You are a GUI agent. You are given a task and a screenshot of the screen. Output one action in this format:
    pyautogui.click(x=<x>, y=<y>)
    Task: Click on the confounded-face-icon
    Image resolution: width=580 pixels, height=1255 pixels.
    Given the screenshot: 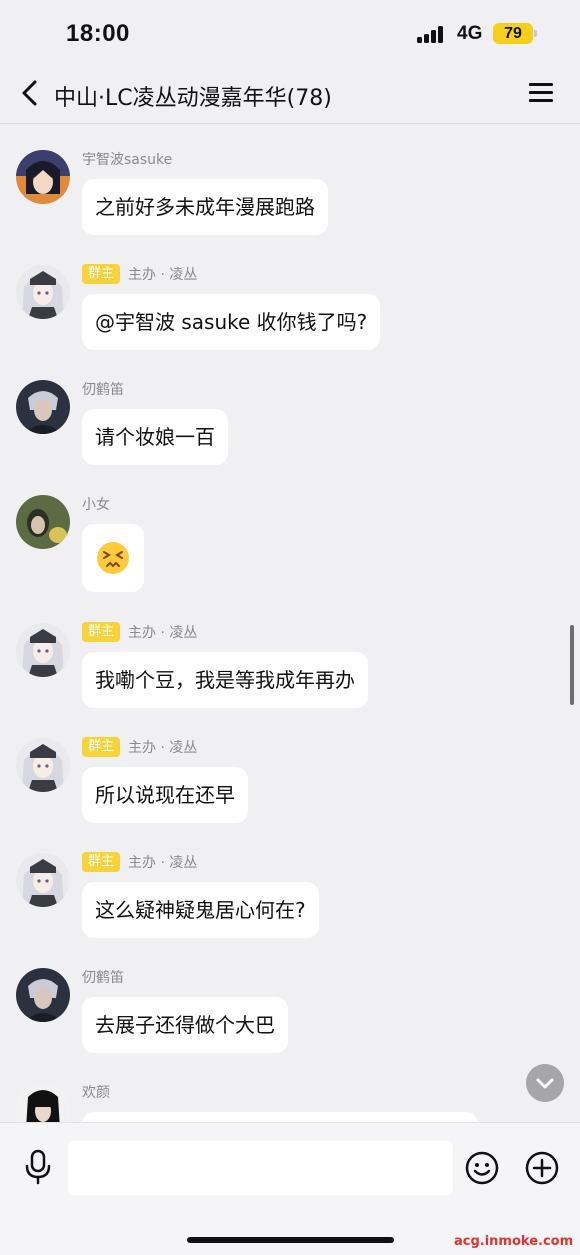 What is the action you would take?
    pyautogui.click(x=113, y=558)
    